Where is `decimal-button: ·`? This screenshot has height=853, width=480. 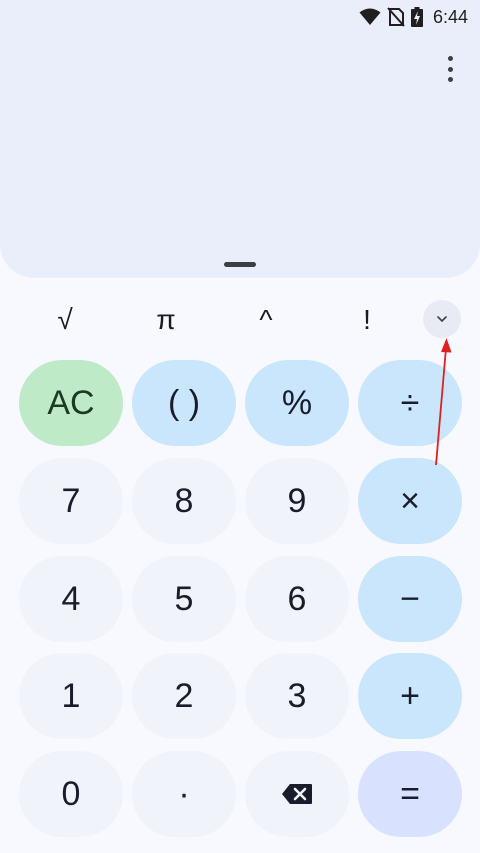 decimal-button: · is located at coordinates (184, 794).